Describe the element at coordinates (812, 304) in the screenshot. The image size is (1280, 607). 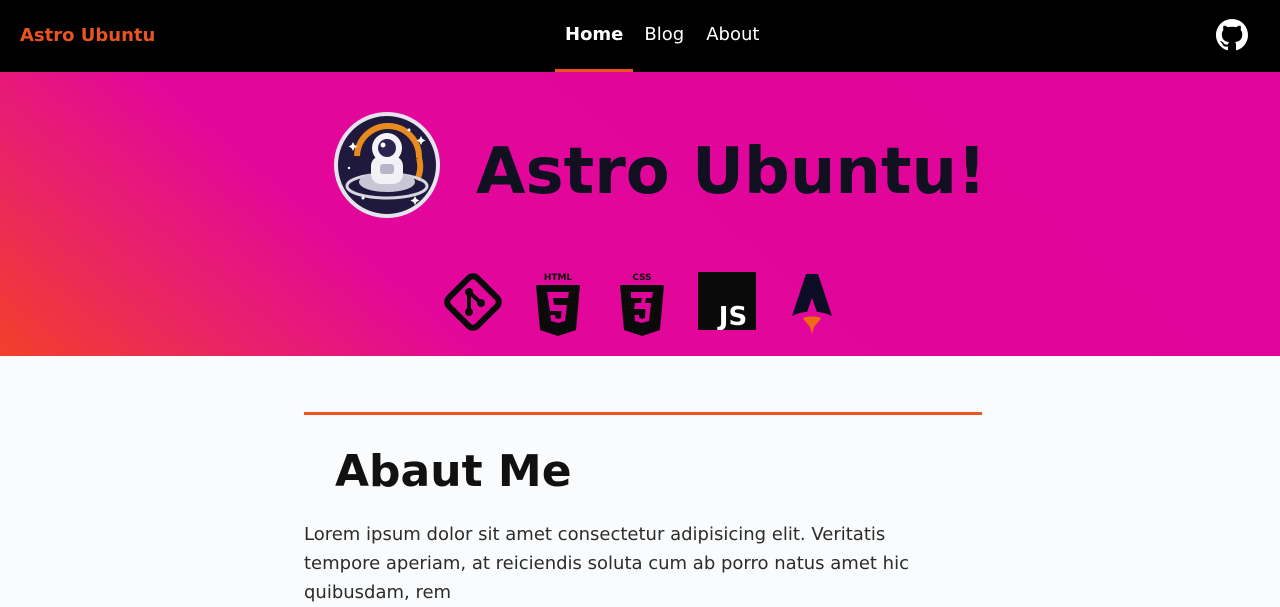
I see `astro-icon` at that location.